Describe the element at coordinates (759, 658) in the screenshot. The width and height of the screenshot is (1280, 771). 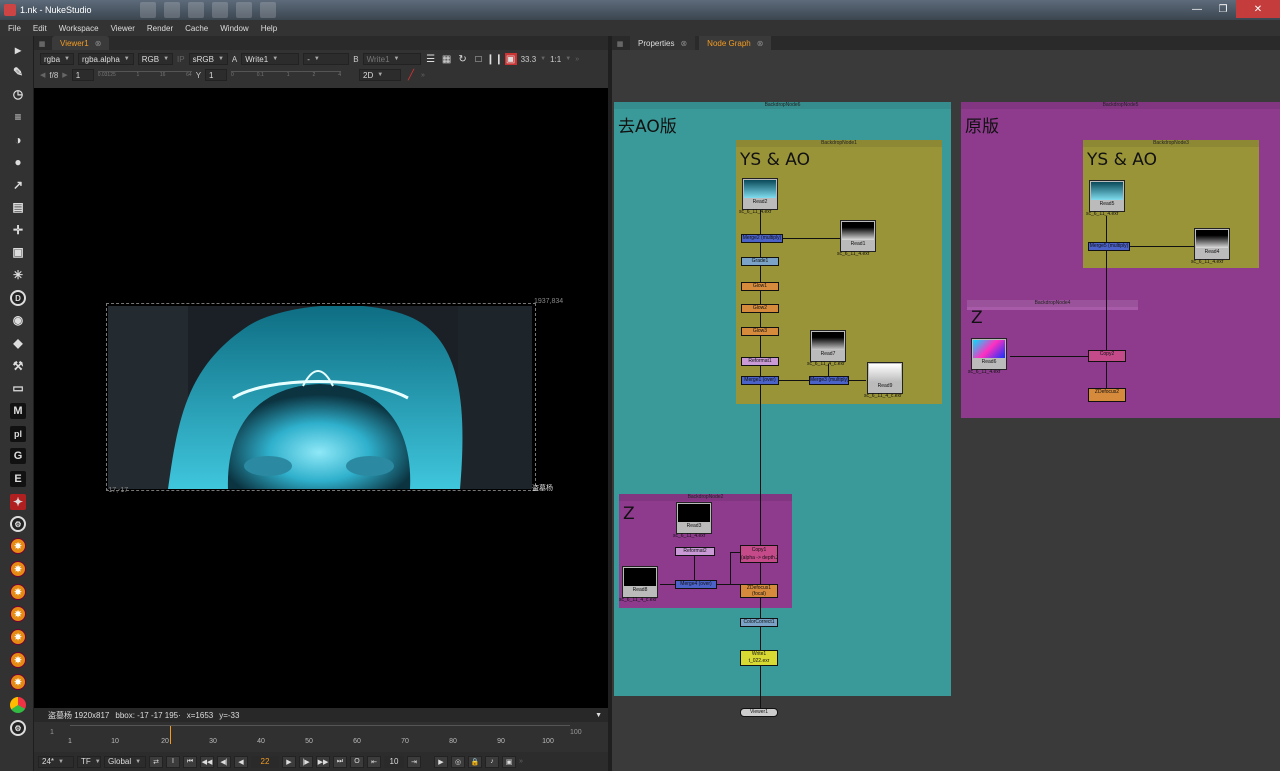
I see `write1-node: Write1 t_022.exr` at that location.